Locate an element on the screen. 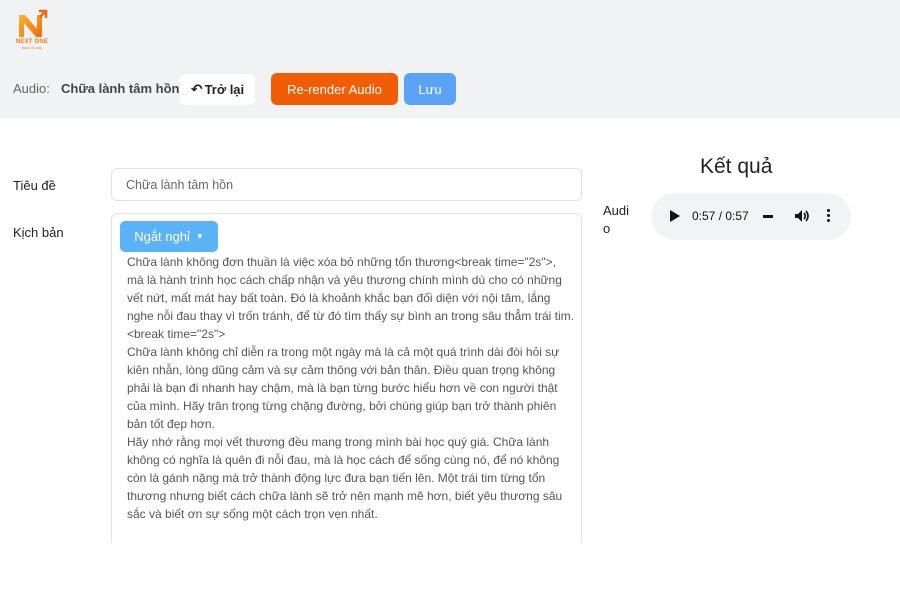  save-button: Lưu is located at coordinates (430, 89).